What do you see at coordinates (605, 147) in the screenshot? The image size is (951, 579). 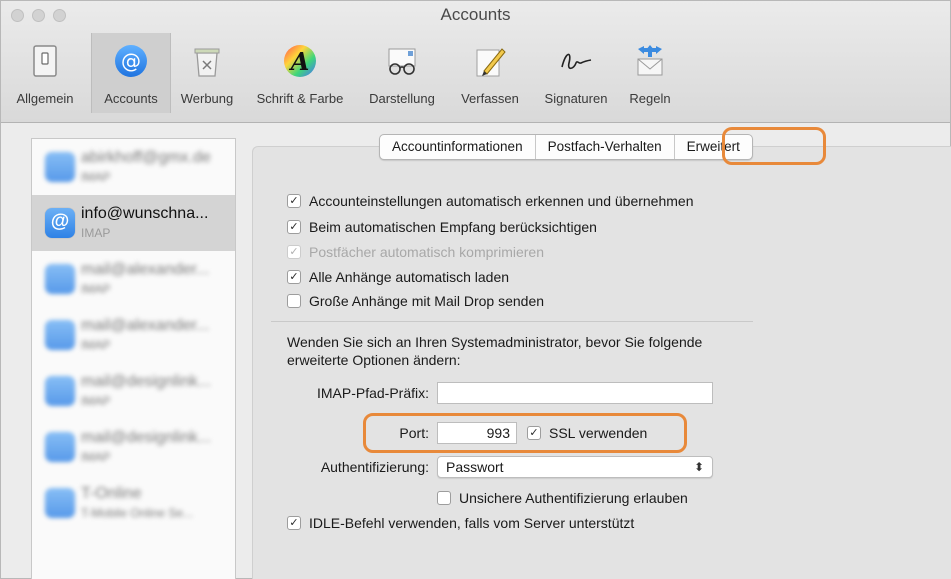 I see `tab-postfach-verhalten: Postfach-Verhalten` at bounding box center [605, 147].